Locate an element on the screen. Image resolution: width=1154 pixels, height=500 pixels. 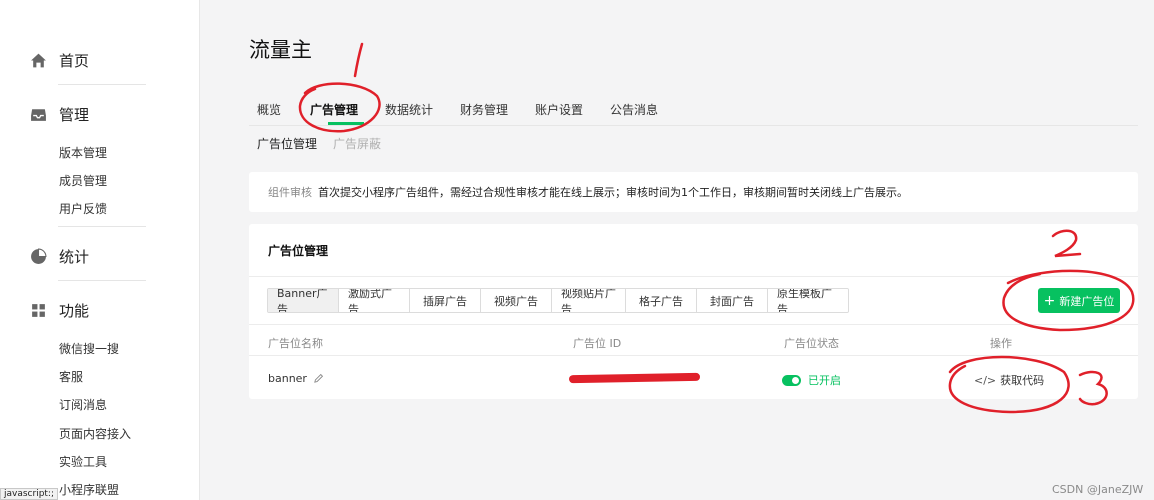
status-toggle is located at coordinates (791, 380).